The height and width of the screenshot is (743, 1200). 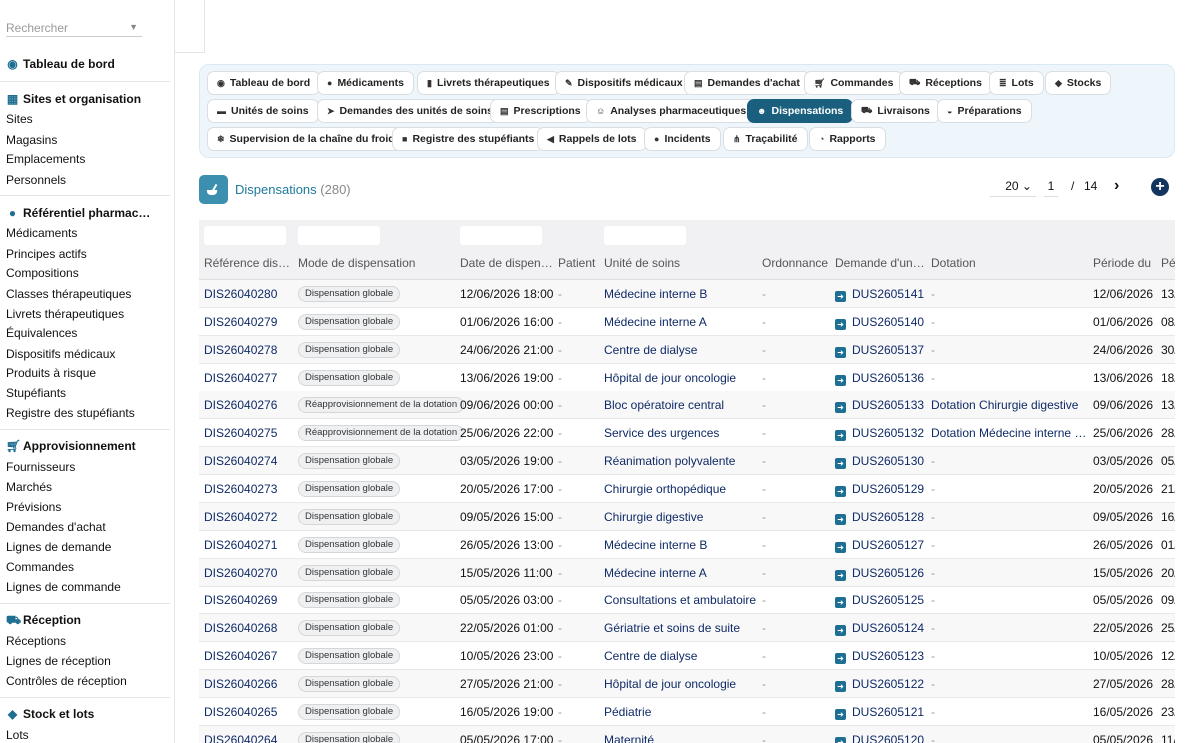 I want to click on search-input: Rechercher ▼, so click(x=74, y=28).